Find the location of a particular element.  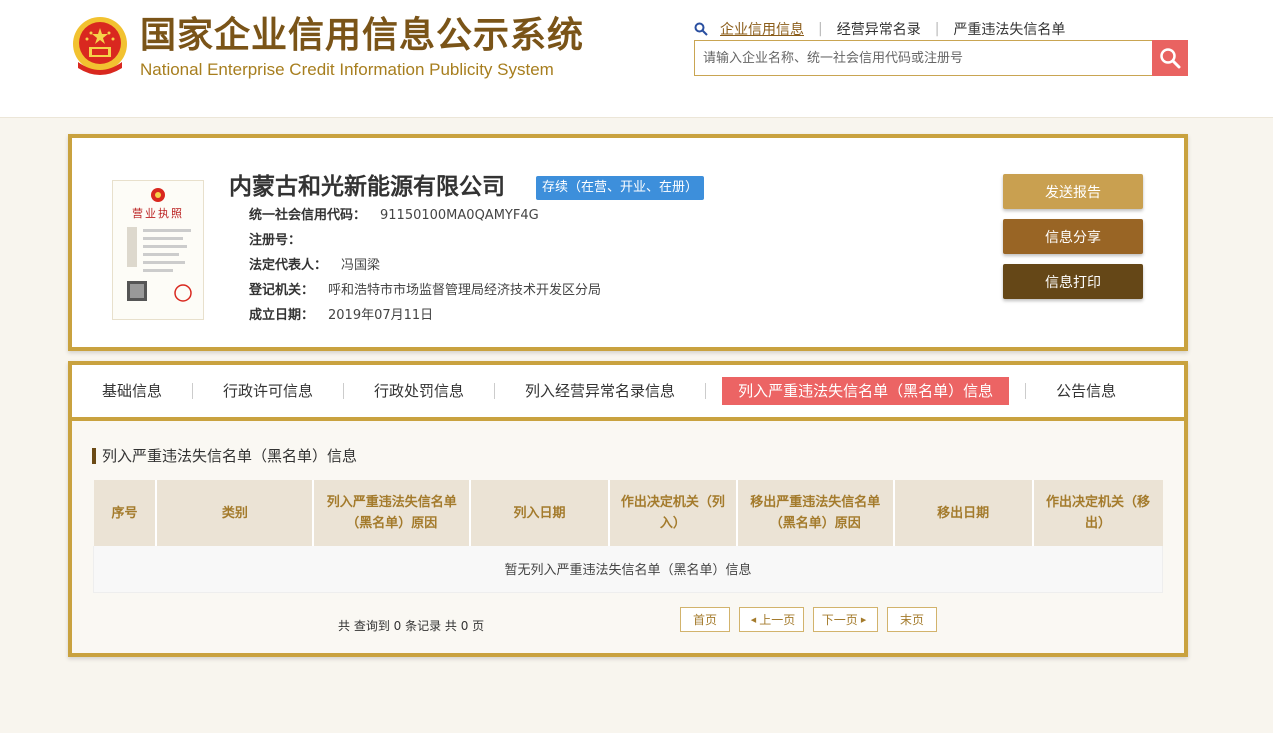

info-value: 91150100MA0QAMYF4G is located at coordinates (459, 215).